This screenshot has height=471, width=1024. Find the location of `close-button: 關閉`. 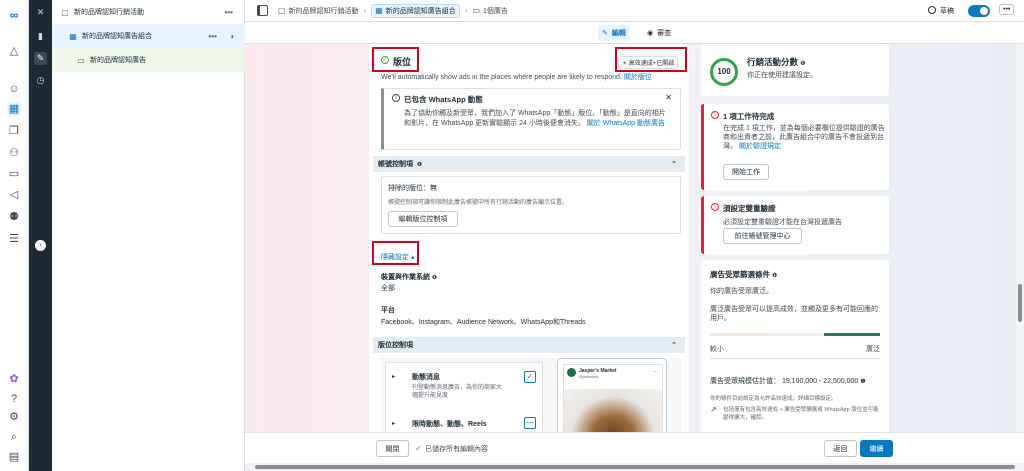

close-button: 關閉 is located at coordinates (392, 448).